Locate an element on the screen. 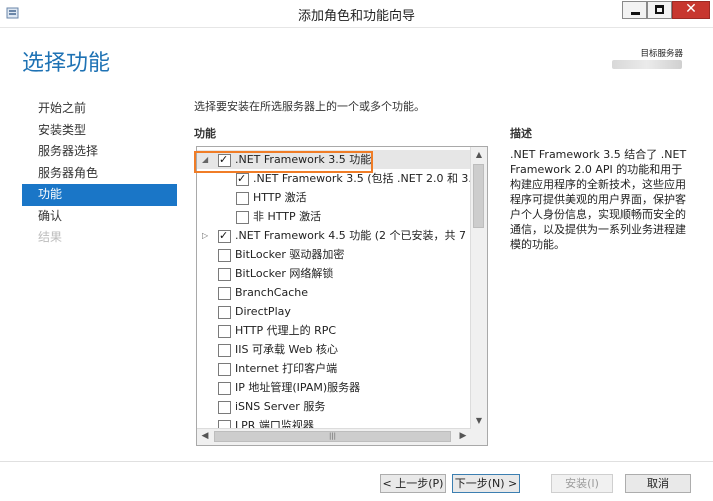 This screenshot has height=501, width=713. close-icon: ✕ is located at coordinates (691, 9).